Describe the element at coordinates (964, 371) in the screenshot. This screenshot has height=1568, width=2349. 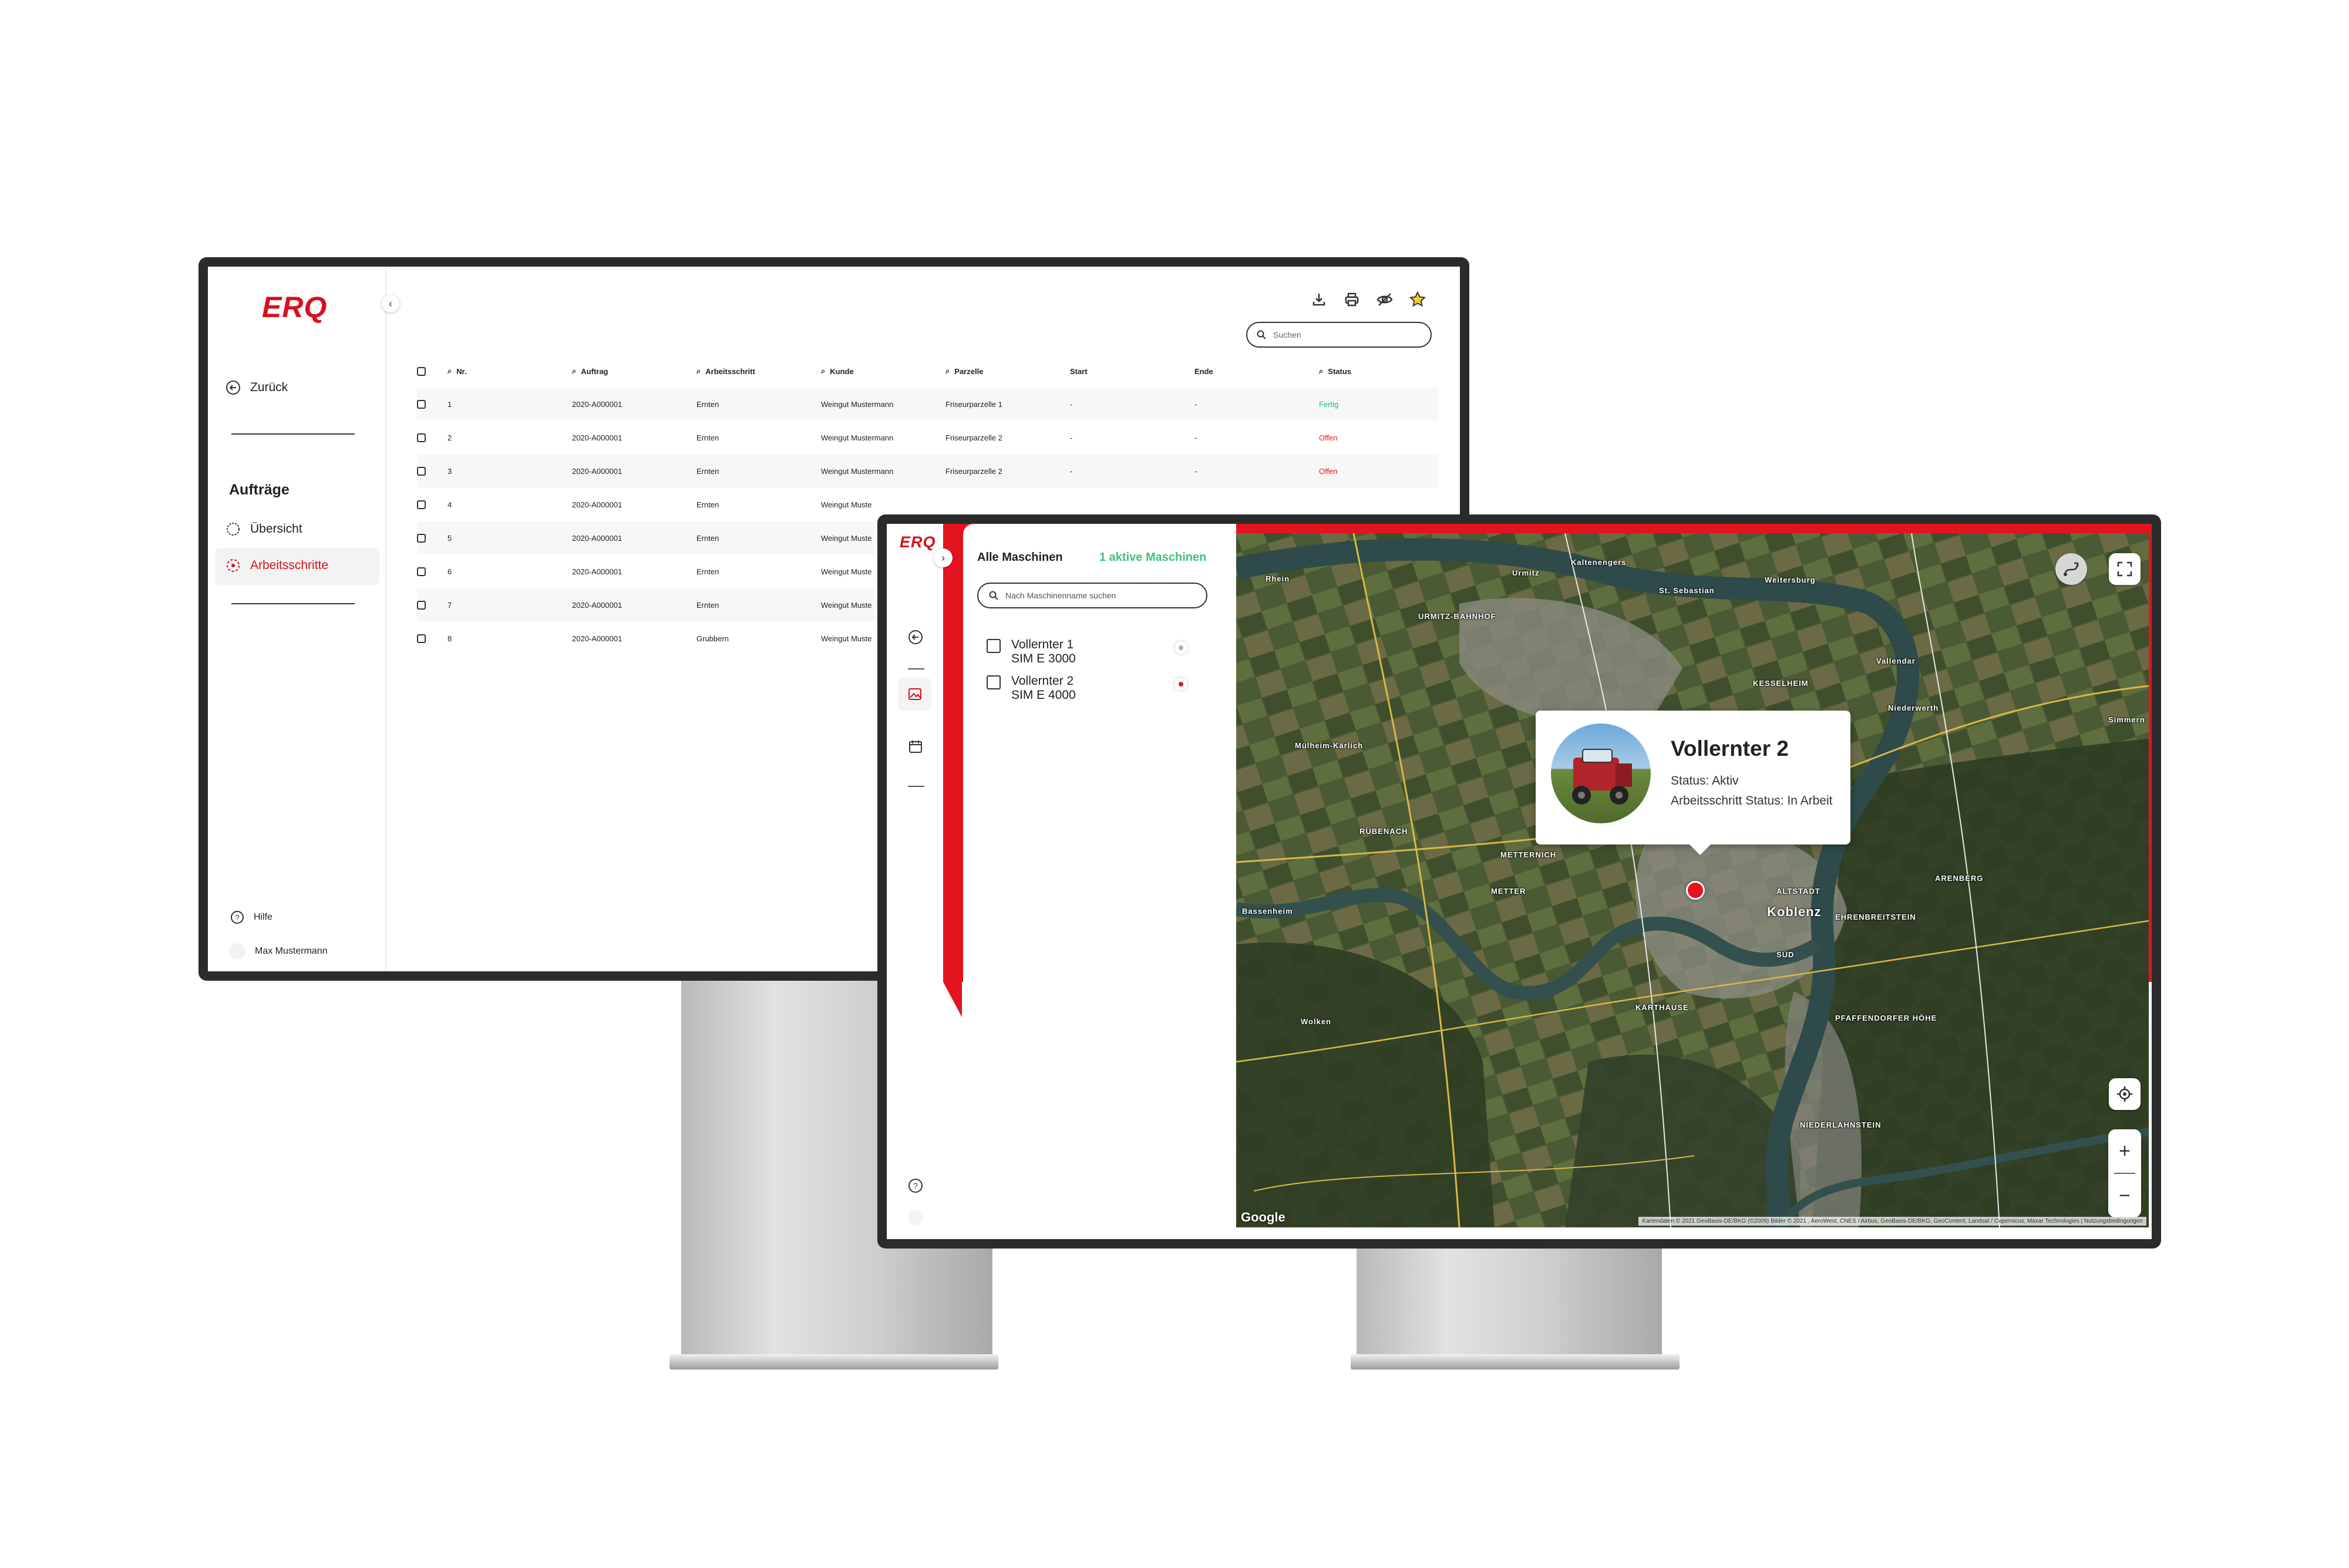
I see `column-header: ⌕ Parzelle` at that location.